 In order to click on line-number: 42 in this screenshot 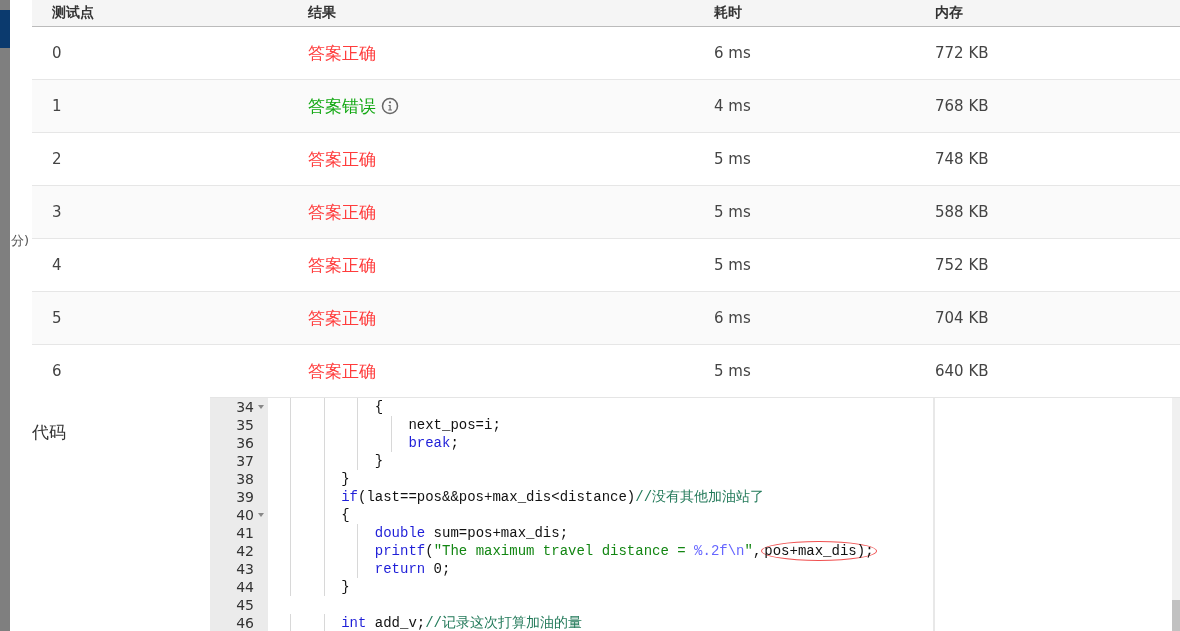, I will do `click(245, 551)`.